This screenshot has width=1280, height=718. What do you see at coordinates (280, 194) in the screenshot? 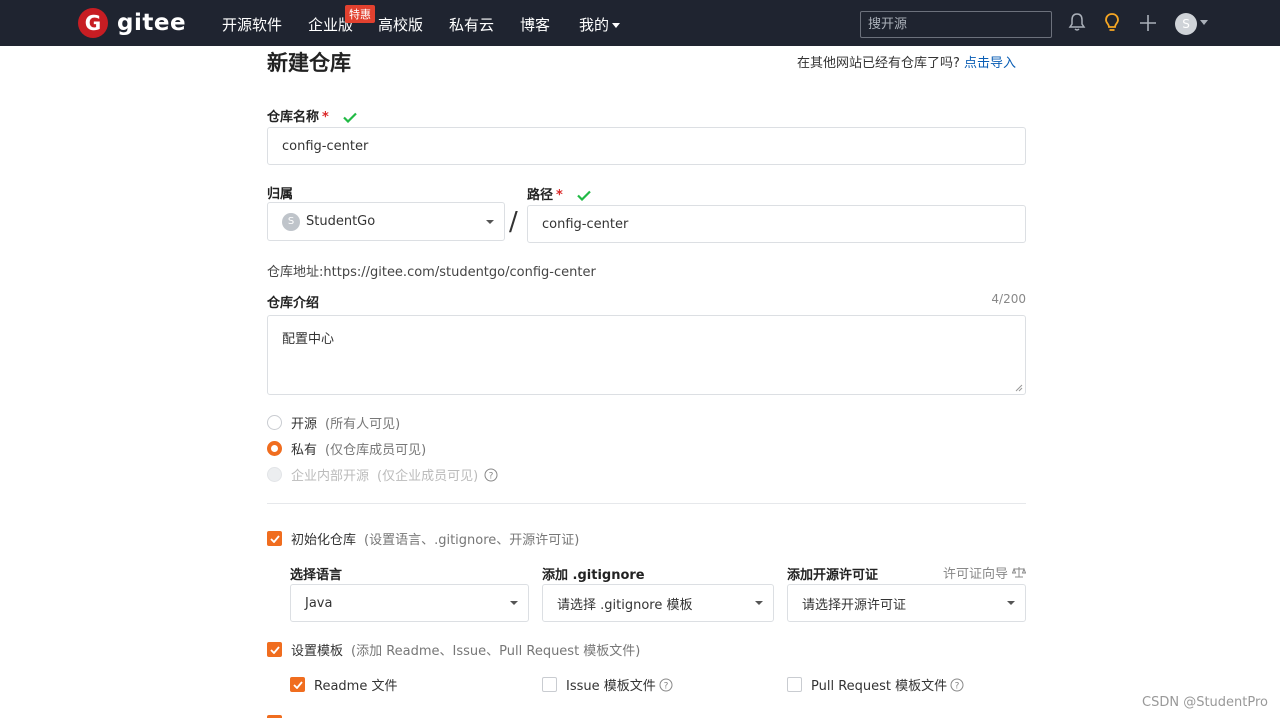
I see `owner-label: 归属` at bounding box center [280, 194].